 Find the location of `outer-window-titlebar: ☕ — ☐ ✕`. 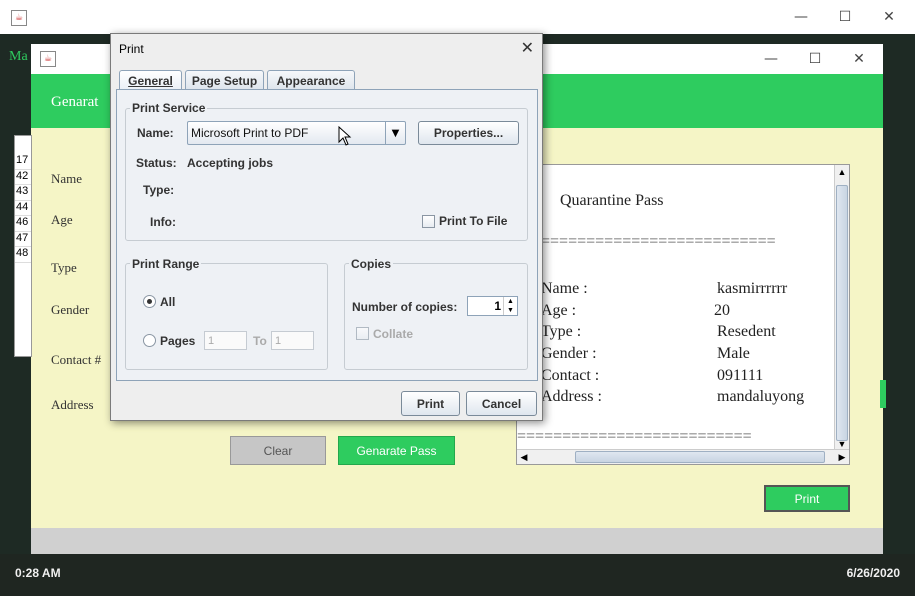

outer-window-titlebar: ☕ — ☐ ✕ is located at coordinates (457, 17).